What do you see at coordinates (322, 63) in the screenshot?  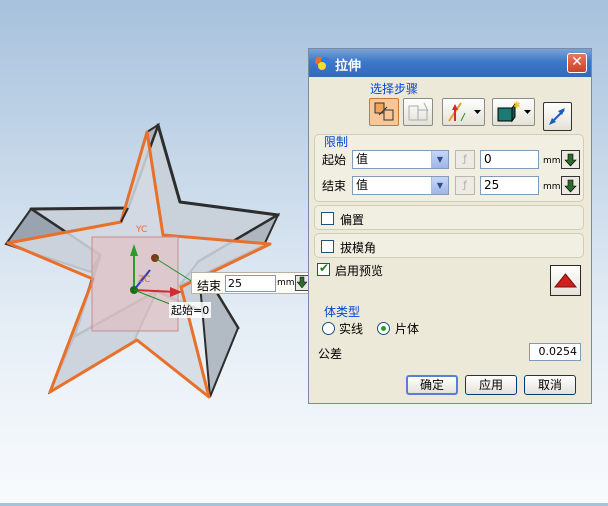 I see `app-logo-icon` at bounding box center [322, 63].